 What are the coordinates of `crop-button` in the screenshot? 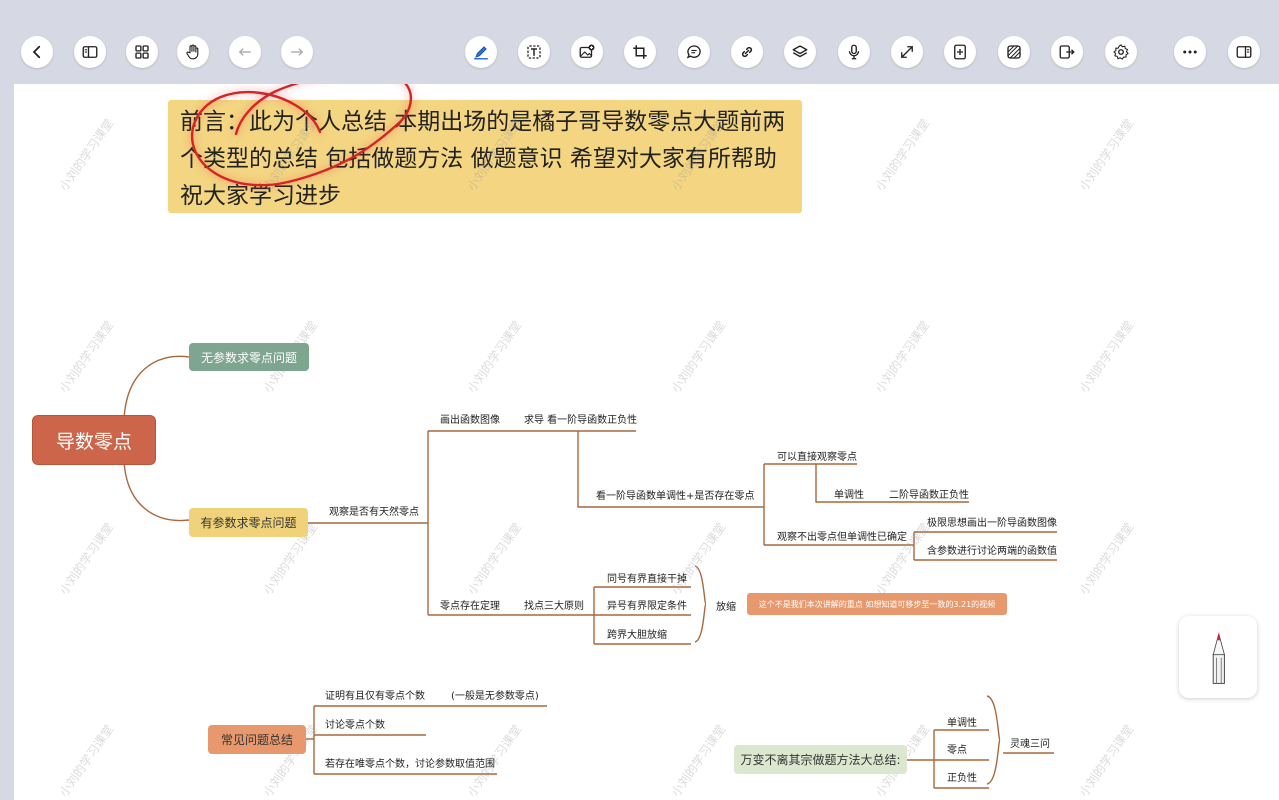 It's located at (640, 52).